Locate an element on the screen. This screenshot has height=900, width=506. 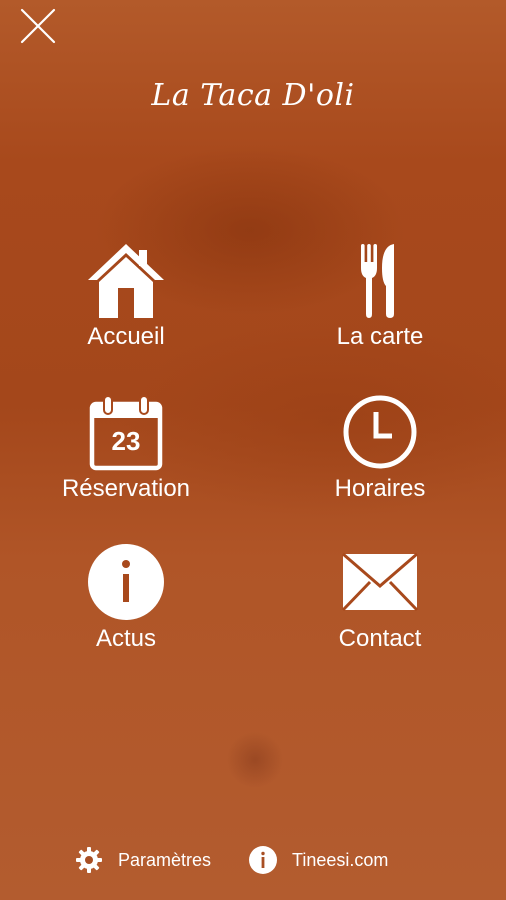
provider-link: Tineesi.com is located at coordinates (318, 860).